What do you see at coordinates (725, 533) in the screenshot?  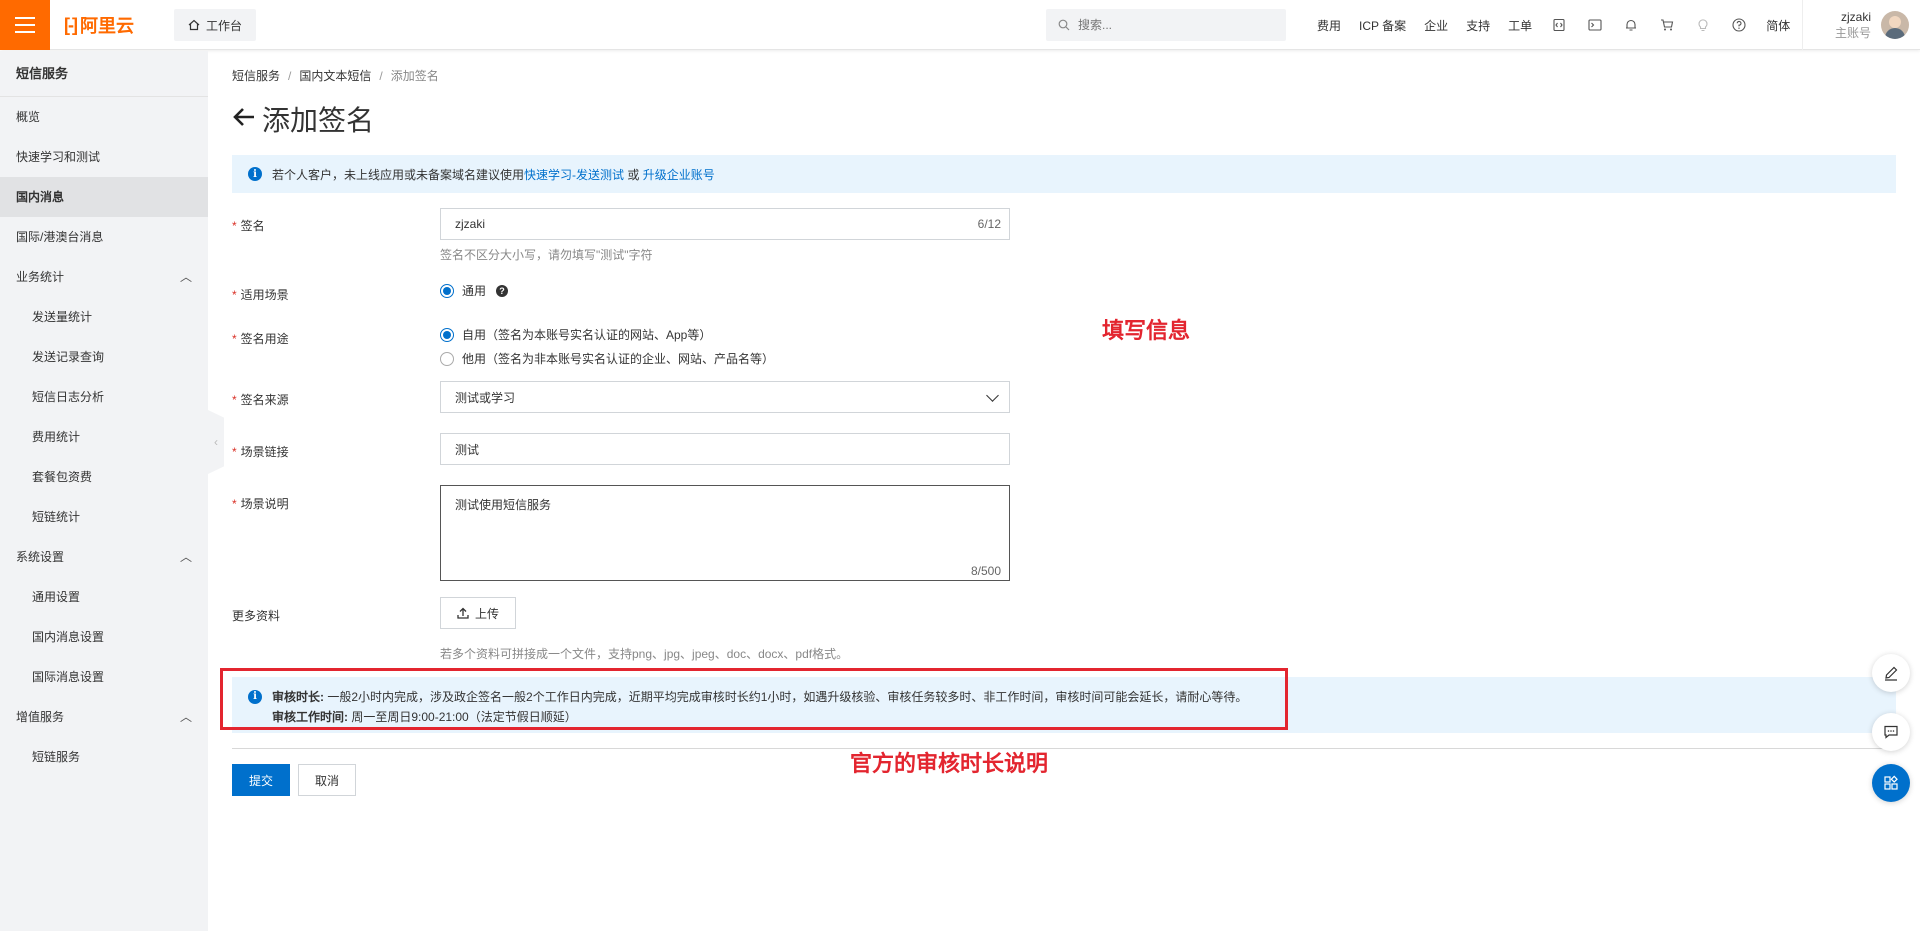 I see `scene-desc-textarea: 测试使用短信服务 8/500` at bounding box center [725, 533].